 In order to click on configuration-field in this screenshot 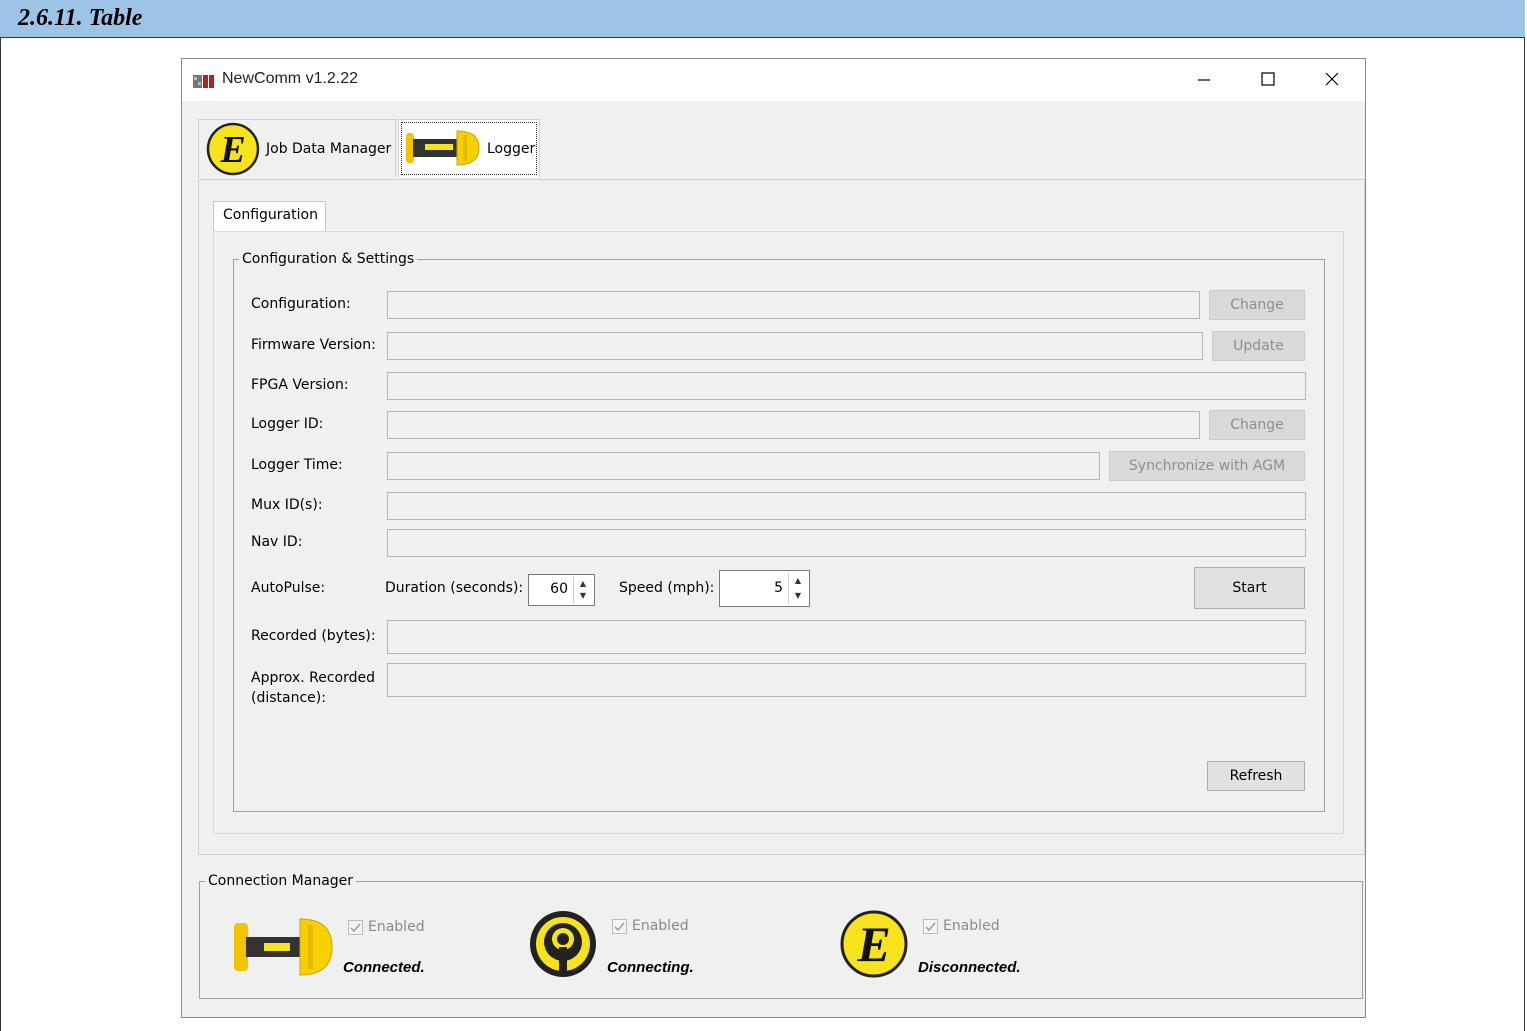, I will do `click(793, 305)`.